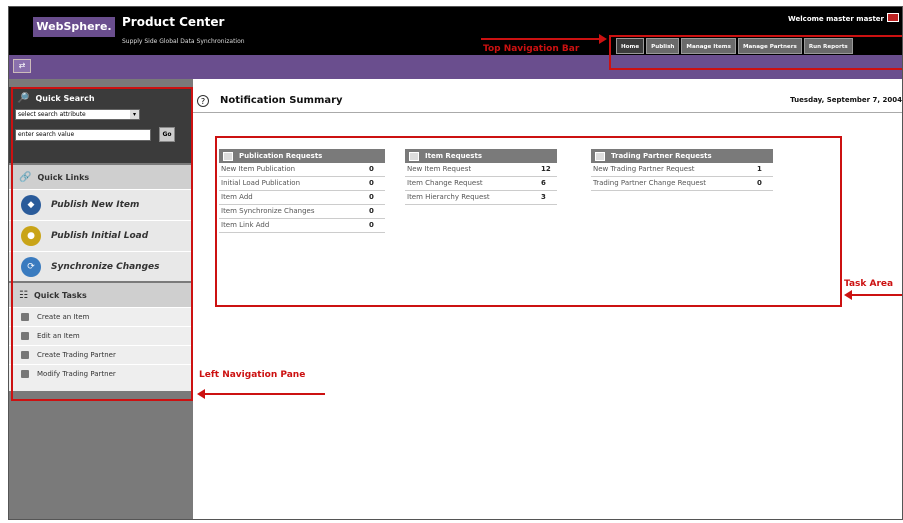 The width and height of the screenshot is (903, 523). I want to click on nav-tab-home: Home, so click(630, 46).